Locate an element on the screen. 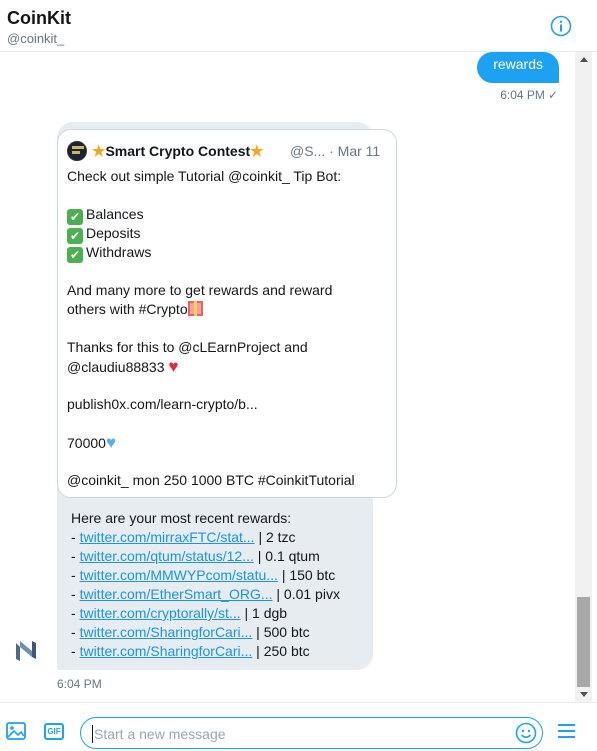  sent-message-time: 6:04 PM ✓ is located at coordinates (529, 95).